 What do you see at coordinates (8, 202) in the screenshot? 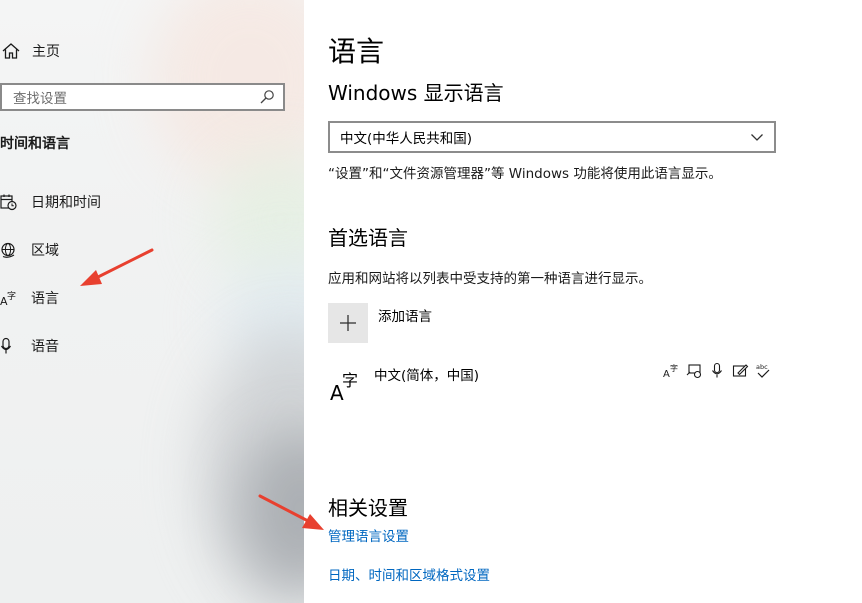
I see `calendar-clock-icon` at bounding box center [8, 202].